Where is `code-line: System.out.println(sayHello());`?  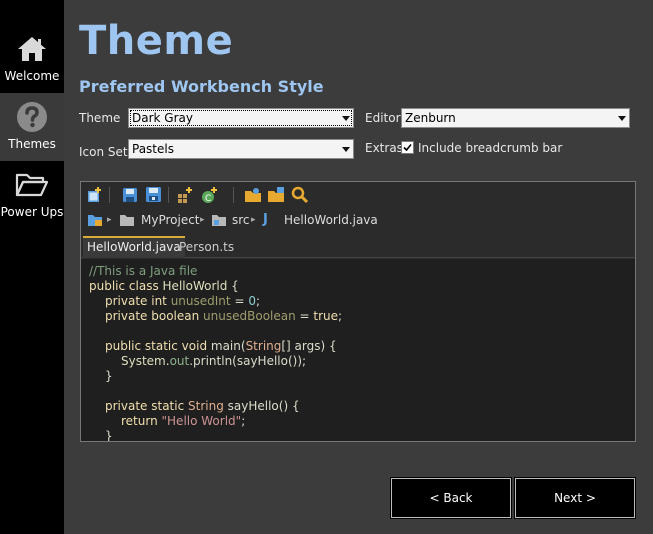 code-line: System.out.println(sayHello()); is located at coordinates (214, 361).